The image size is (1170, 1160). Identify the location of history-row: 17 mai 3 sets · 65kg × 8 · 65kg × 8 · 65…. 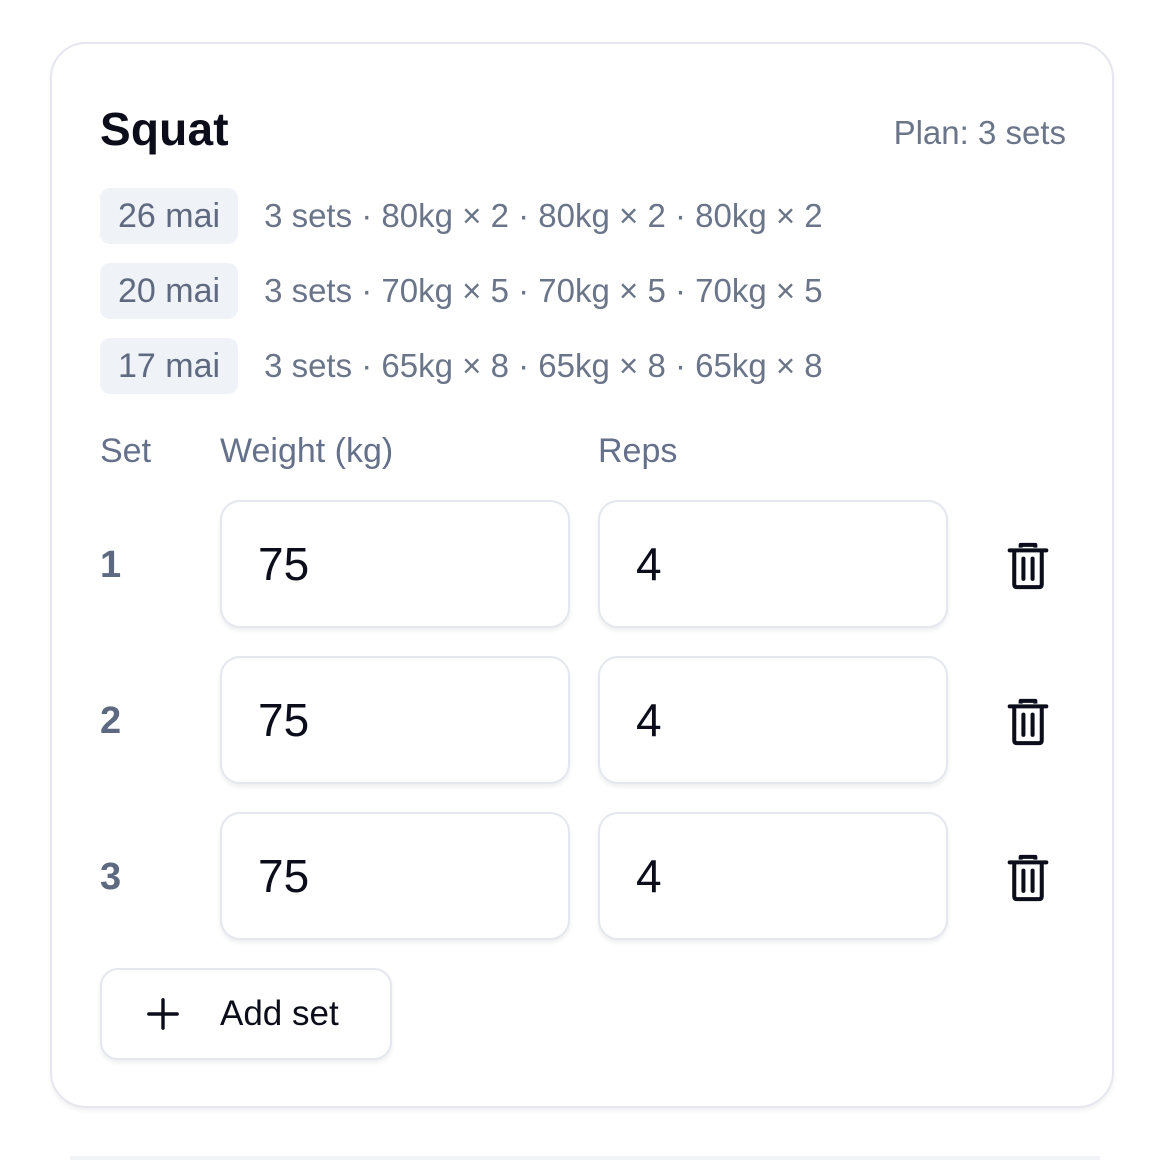
(461, 366).